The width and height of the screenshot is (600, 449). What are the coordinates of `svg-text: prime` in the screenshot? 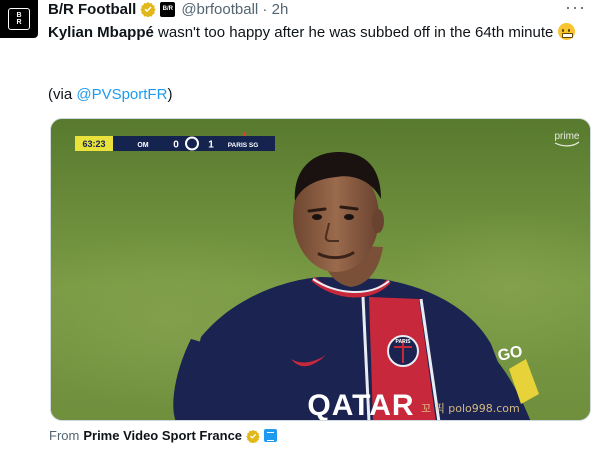 It's located at (566, 136).